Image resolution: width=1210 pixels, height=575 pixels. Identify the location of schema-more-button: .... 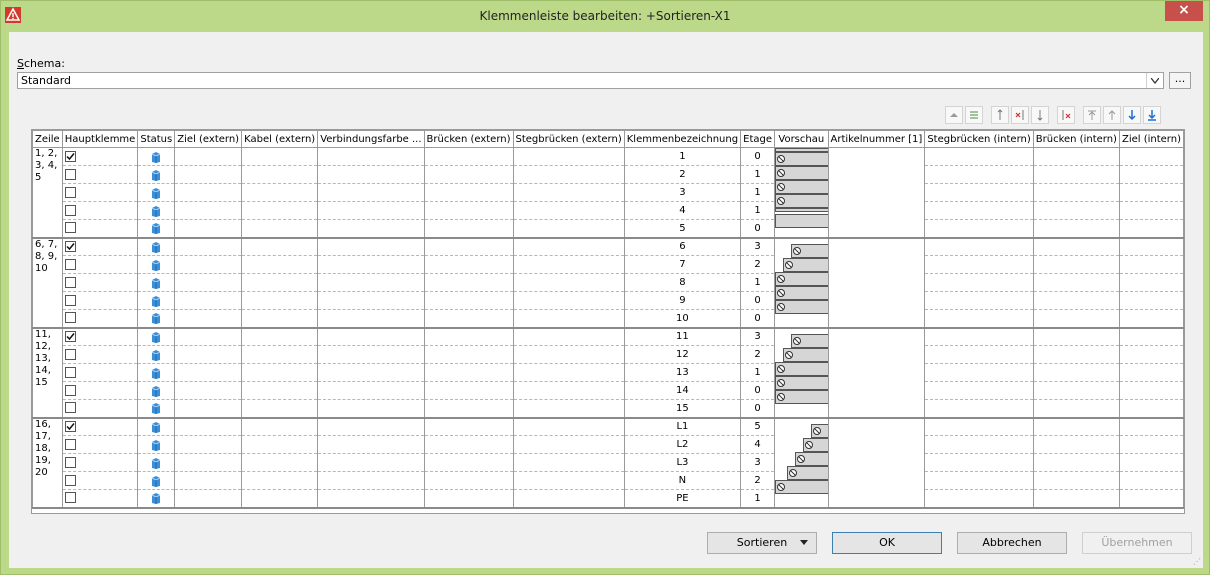
(1180, 80).